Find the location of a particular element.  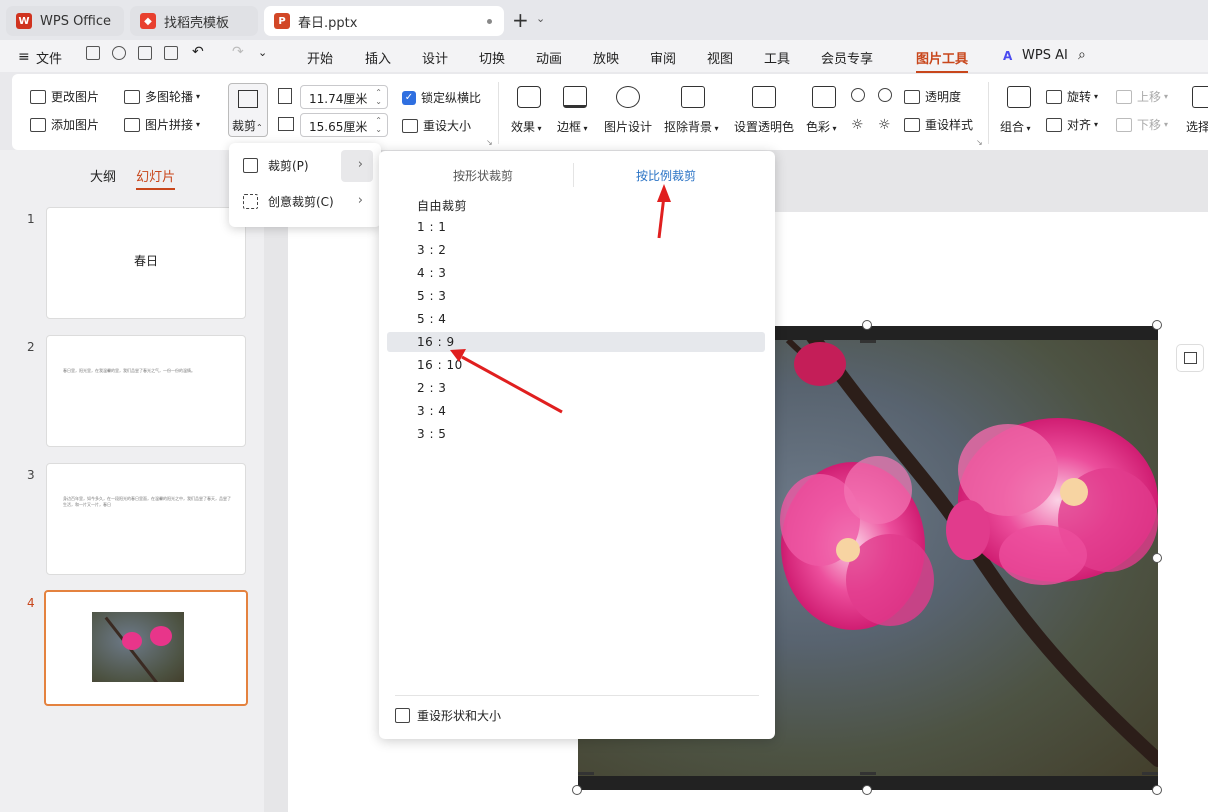

menu-picture-tools: 图片工具 is located at coordinates (942, 60).